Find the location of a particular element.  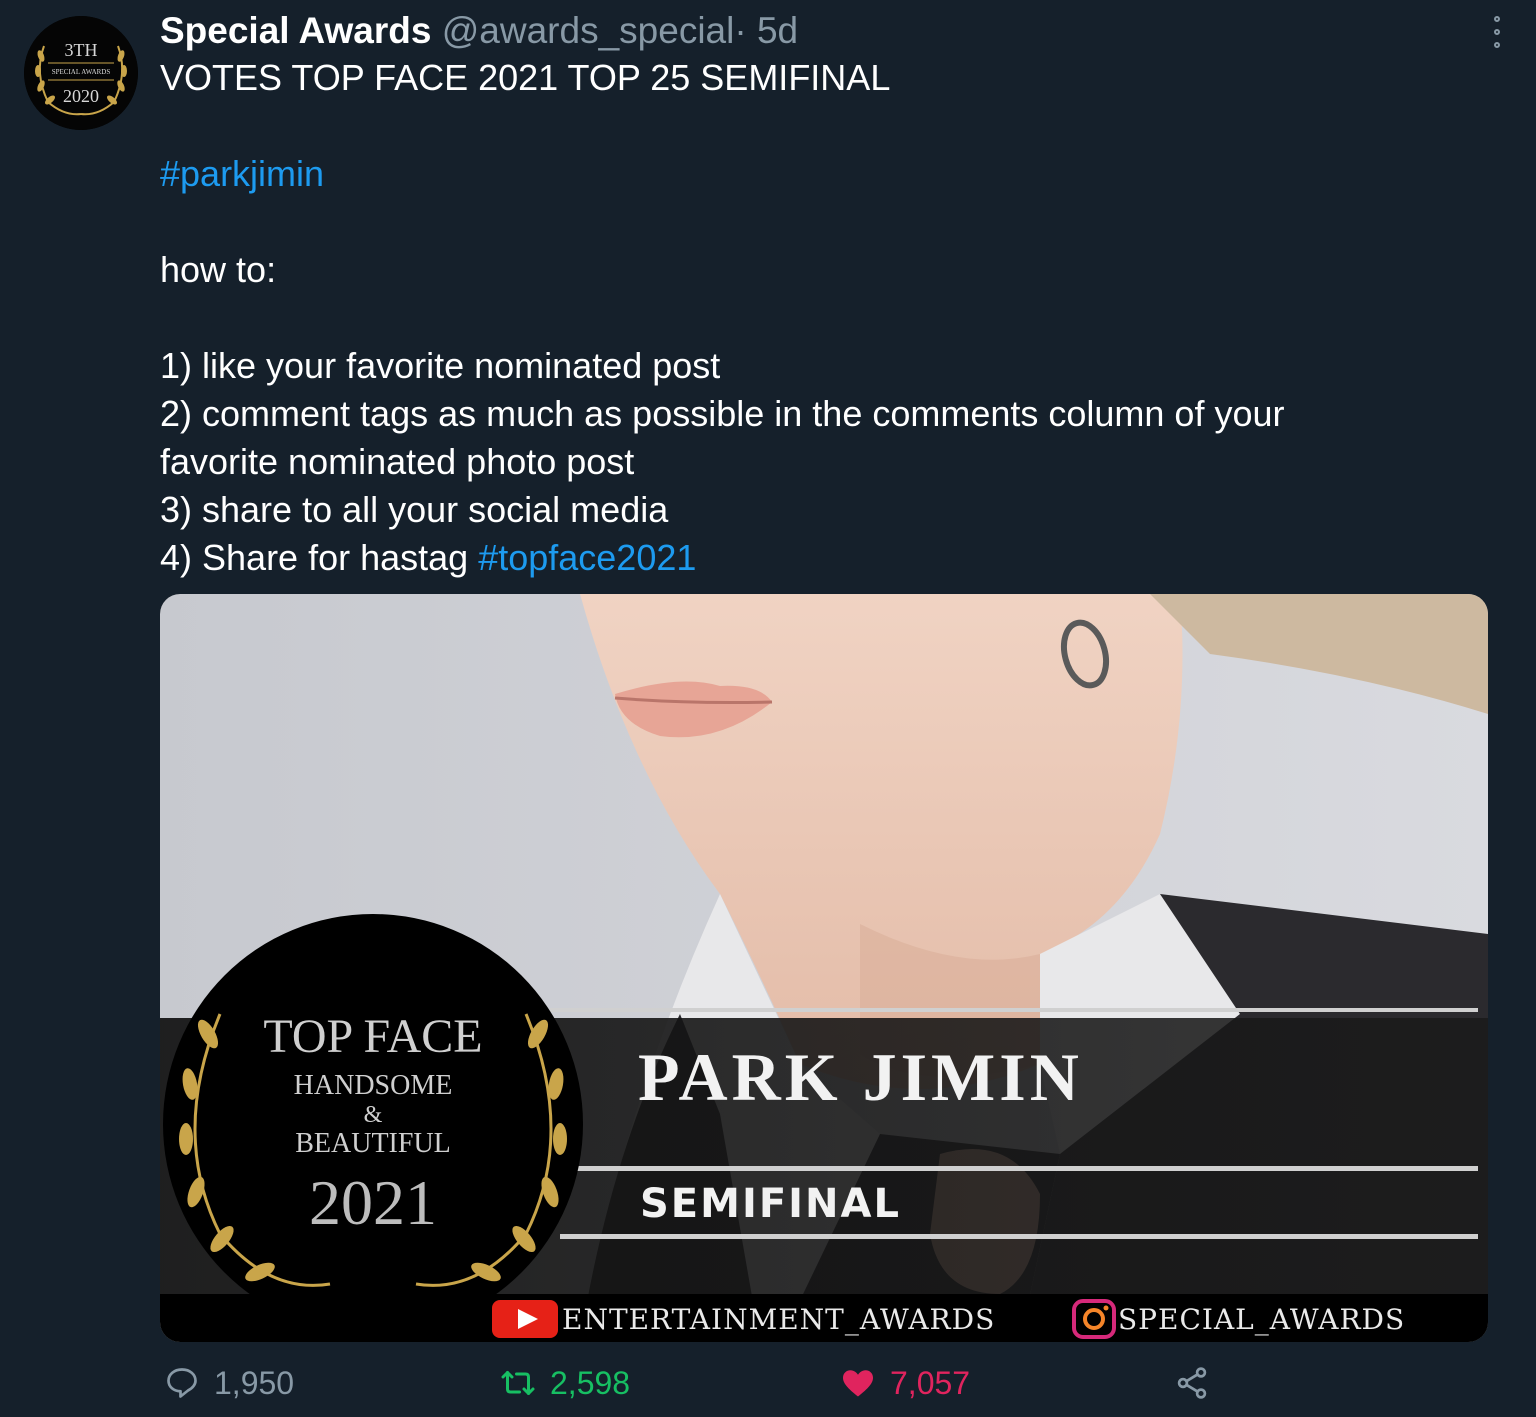

badge-line: & is located at coordinates (373, 1115).